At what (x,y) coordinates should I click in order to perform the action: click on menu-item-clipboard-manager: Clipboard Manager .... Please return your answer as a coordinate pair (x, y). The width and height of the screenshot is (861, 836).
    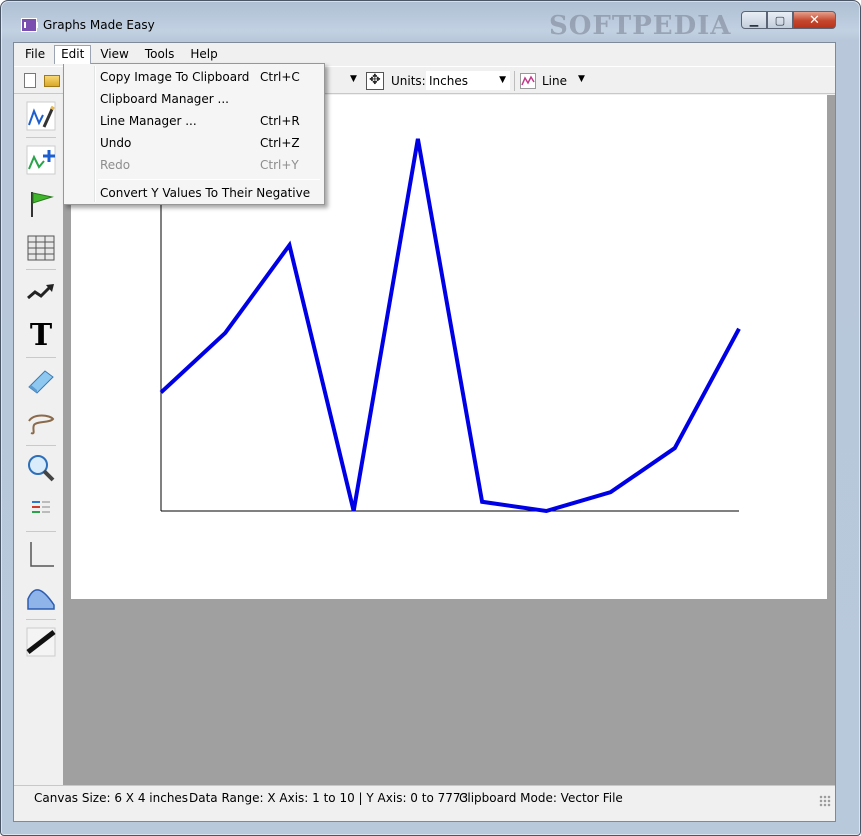
    Looking at the image, I should click on (194, 99).